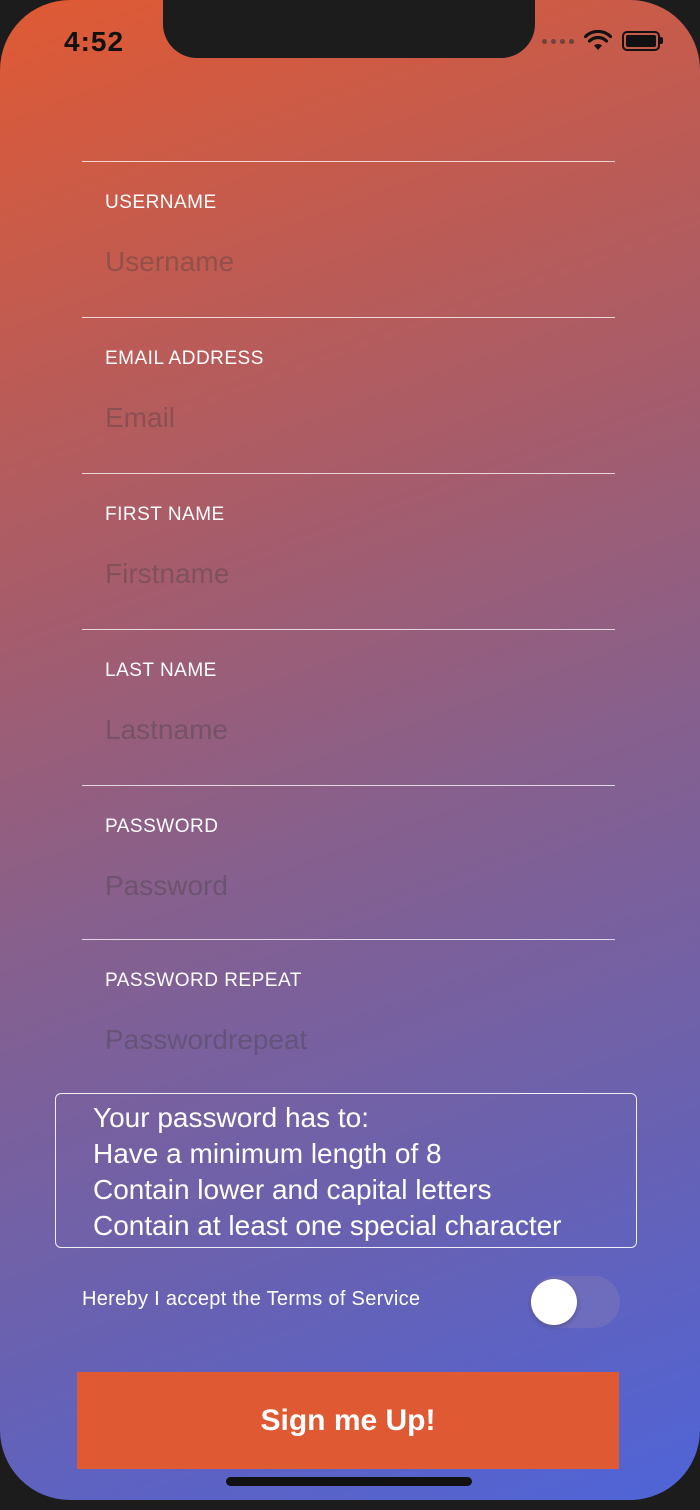 The image size is (700, 1510). I want to click on home-indicator, so click(349, 1481).